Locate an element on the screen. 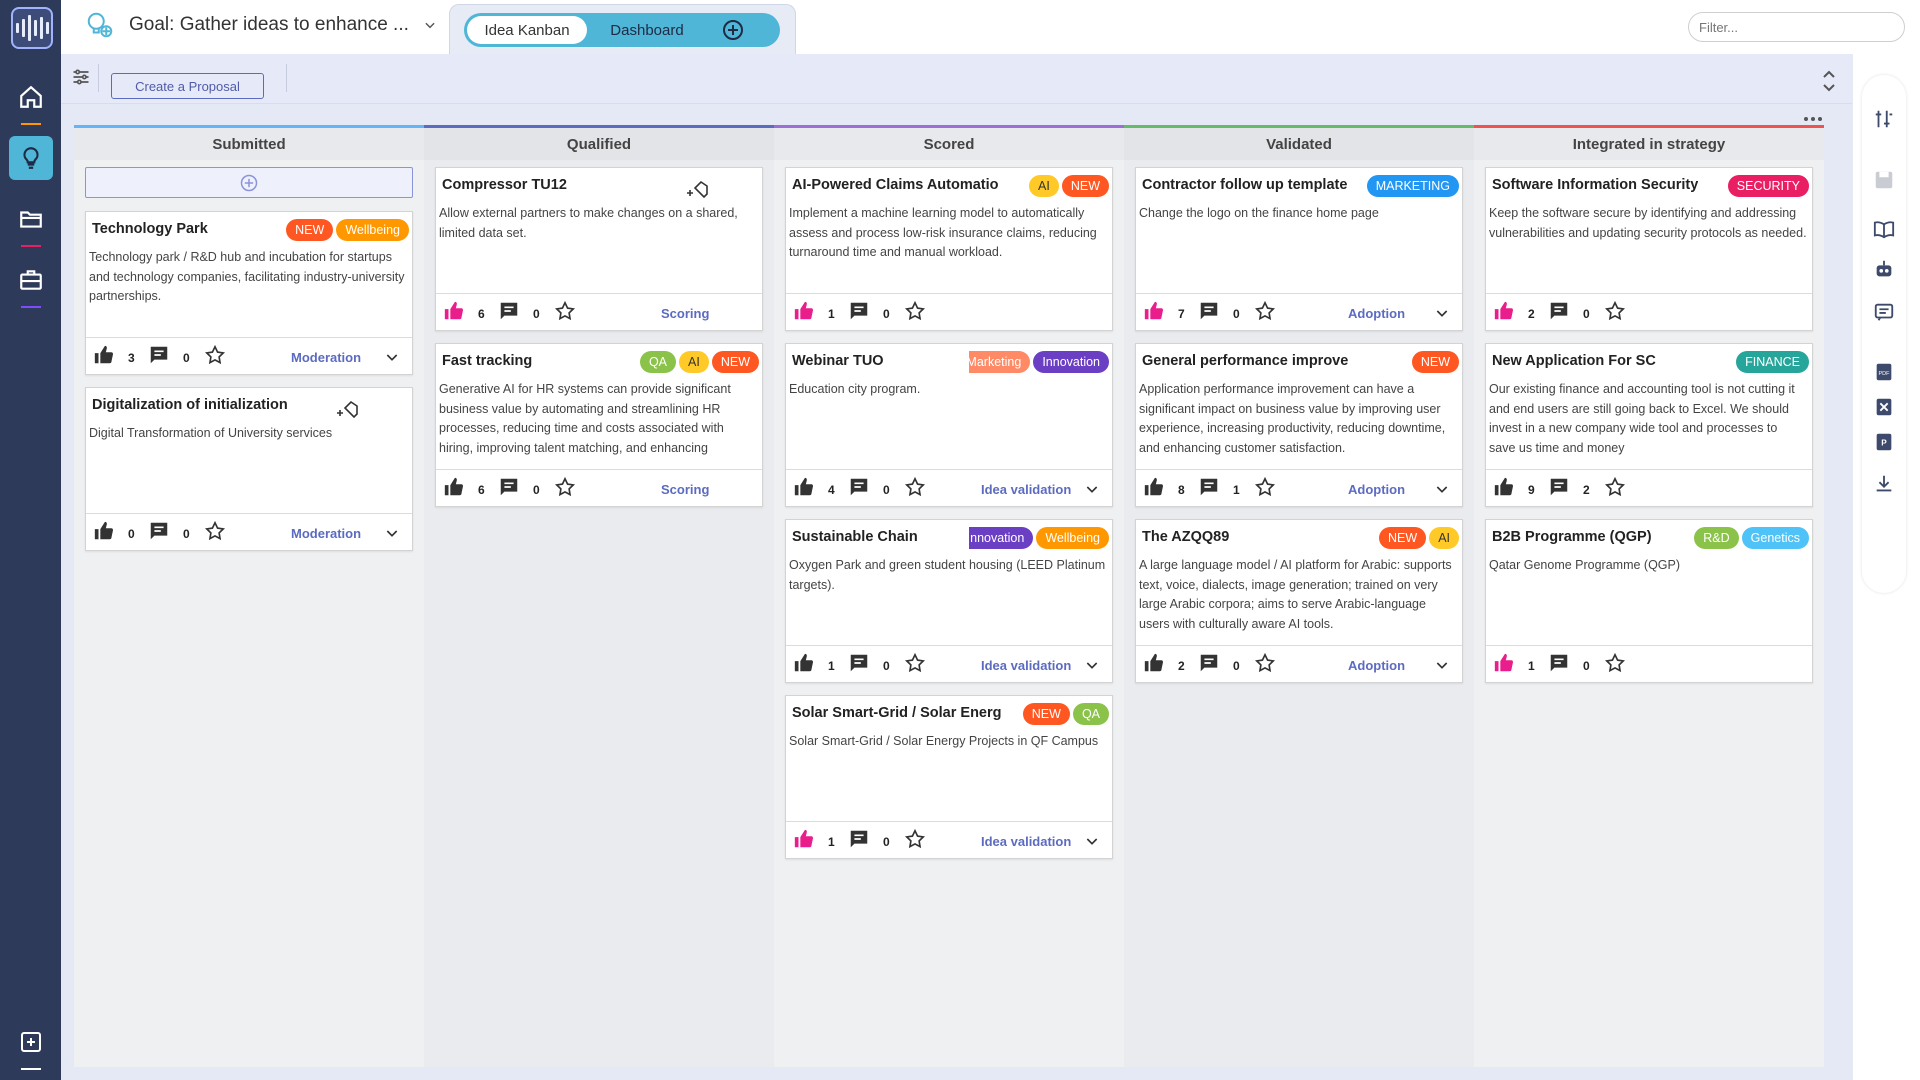 The width and height of the screenshot is (1920, 1080). ideas-lightbulb-icon is located at coordinates (31, 158).